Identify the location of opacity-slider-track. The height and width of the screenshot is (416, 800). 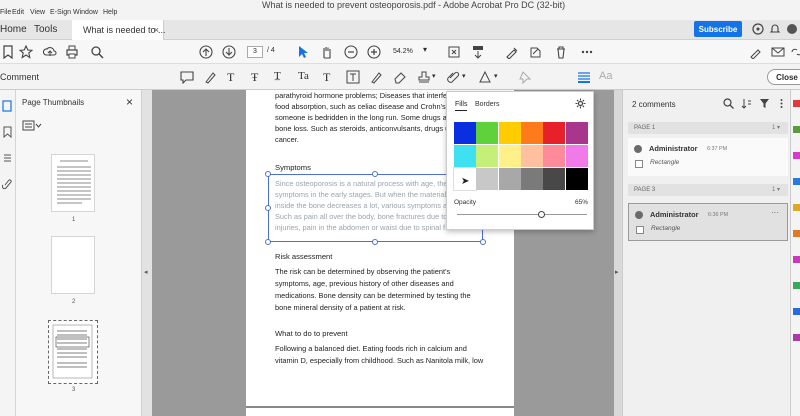
(522, 214).